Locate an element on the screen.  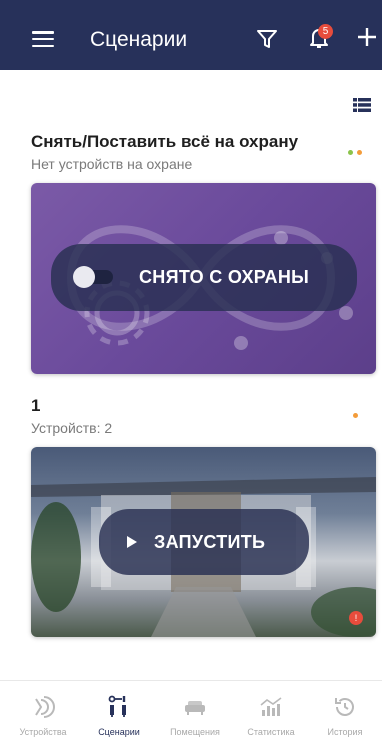
filter-icon is located at coordinates (267, 41).